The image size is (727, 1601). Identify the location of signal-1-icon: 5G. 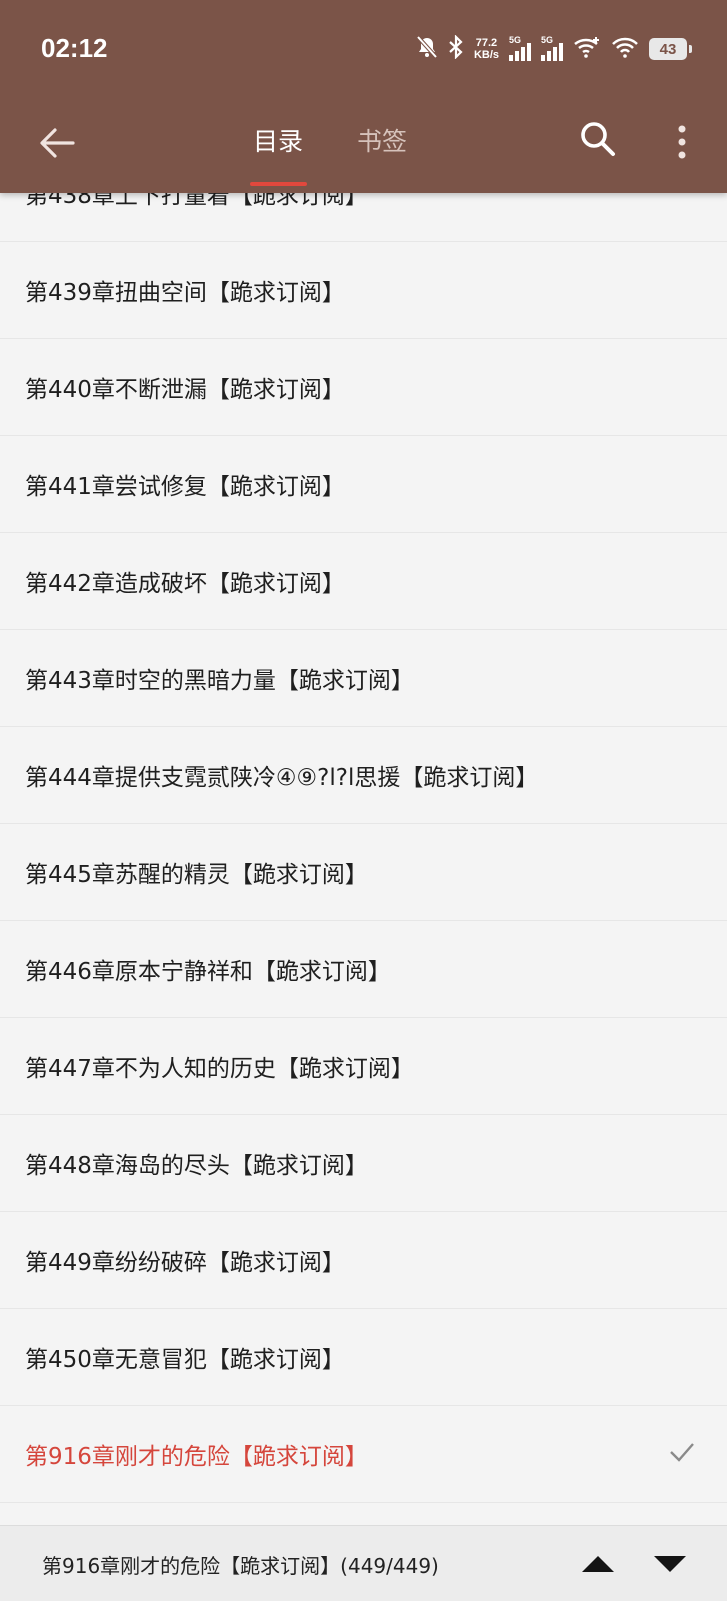
(520, 48).